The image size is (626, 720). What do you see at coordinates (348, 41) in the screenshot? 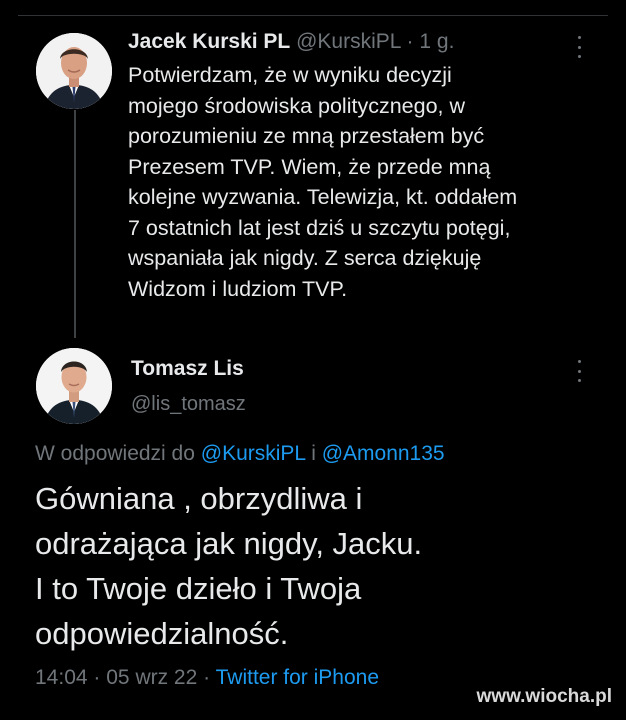
I see `author-handle: @KurskiPL` at bounding box center [348, 41].